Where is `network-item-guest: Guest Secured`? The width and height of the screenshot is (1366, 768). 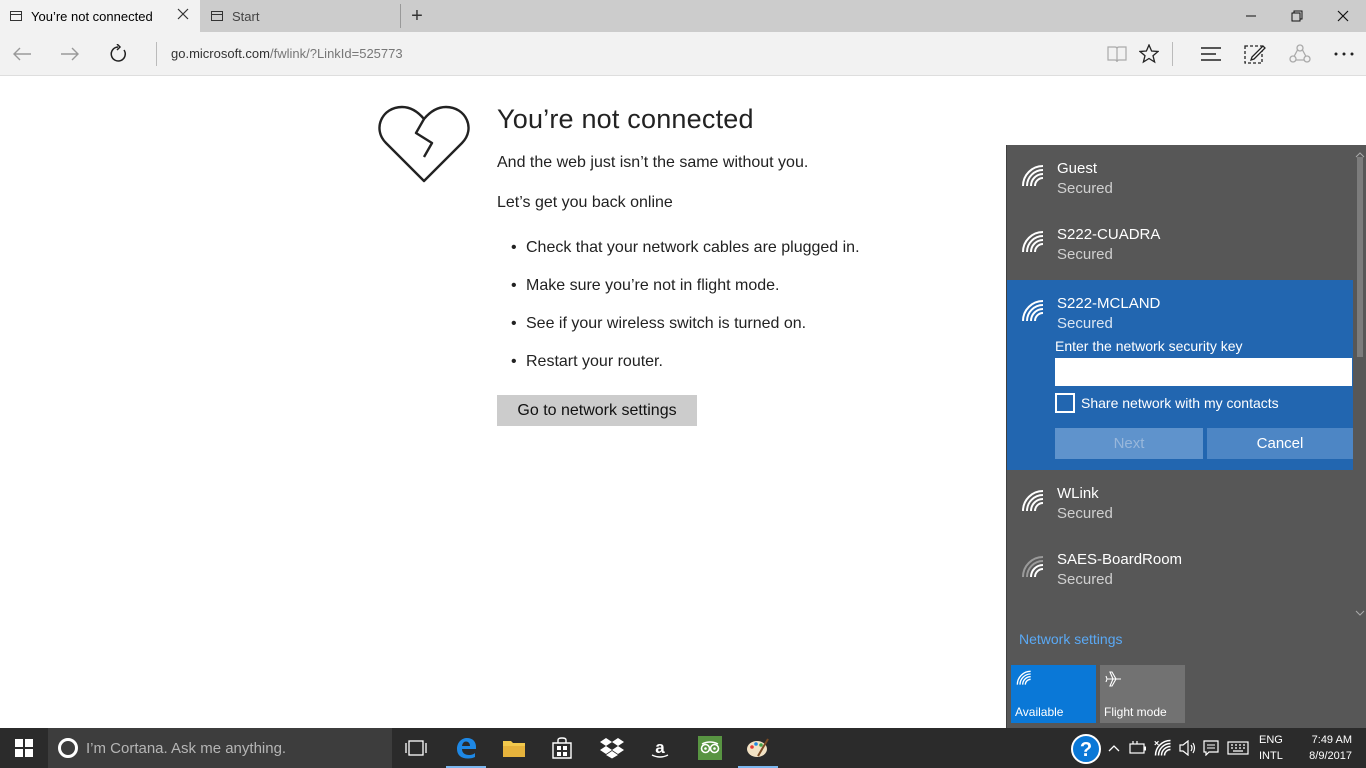
network-item-guest: Guest Secured is located at coordinates (1180, 178).